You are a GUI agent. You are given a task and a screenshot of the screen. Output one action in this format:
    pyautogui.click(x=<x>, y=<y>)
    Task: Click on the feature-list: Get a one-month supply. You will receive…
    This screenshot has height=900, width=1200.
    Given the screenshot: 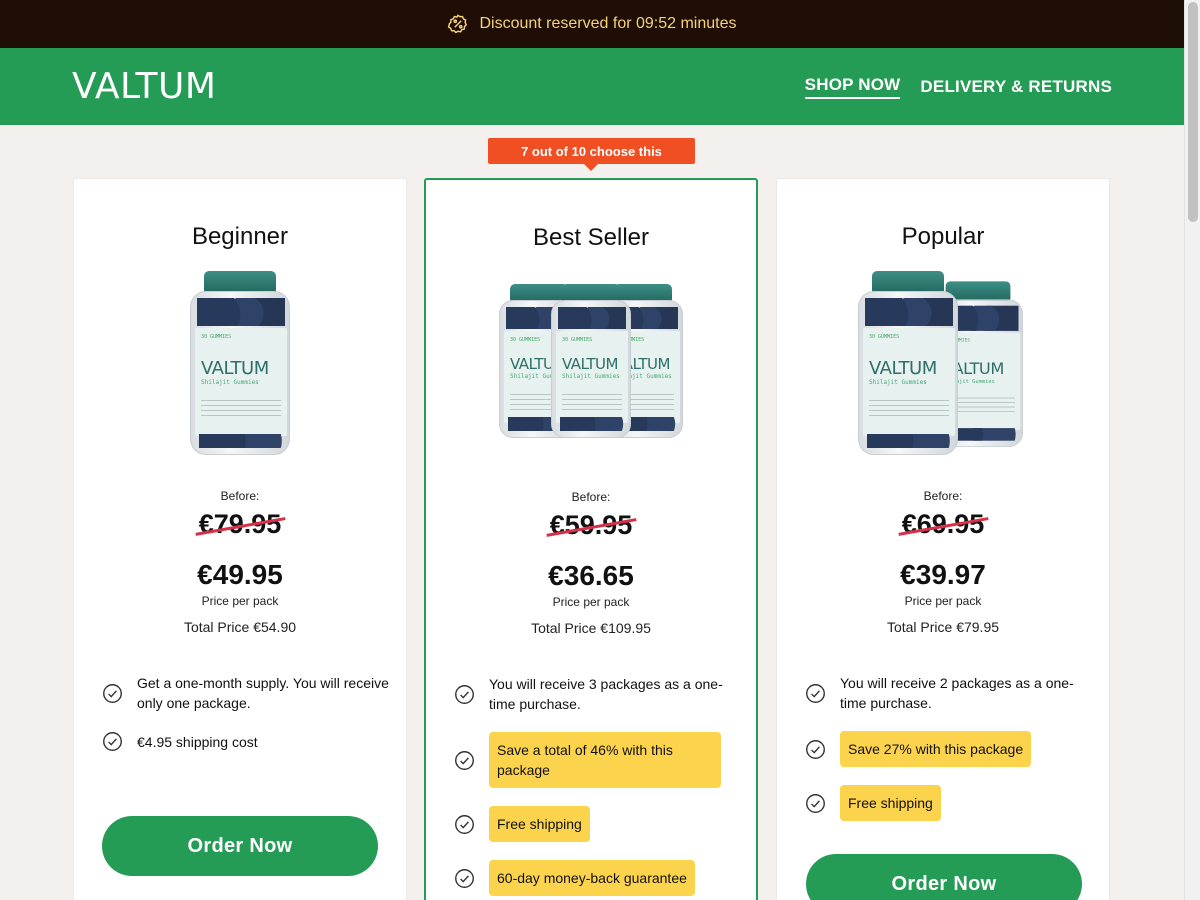 What is the action you would take?
    pyautogui.click(x=247, y=721)
    